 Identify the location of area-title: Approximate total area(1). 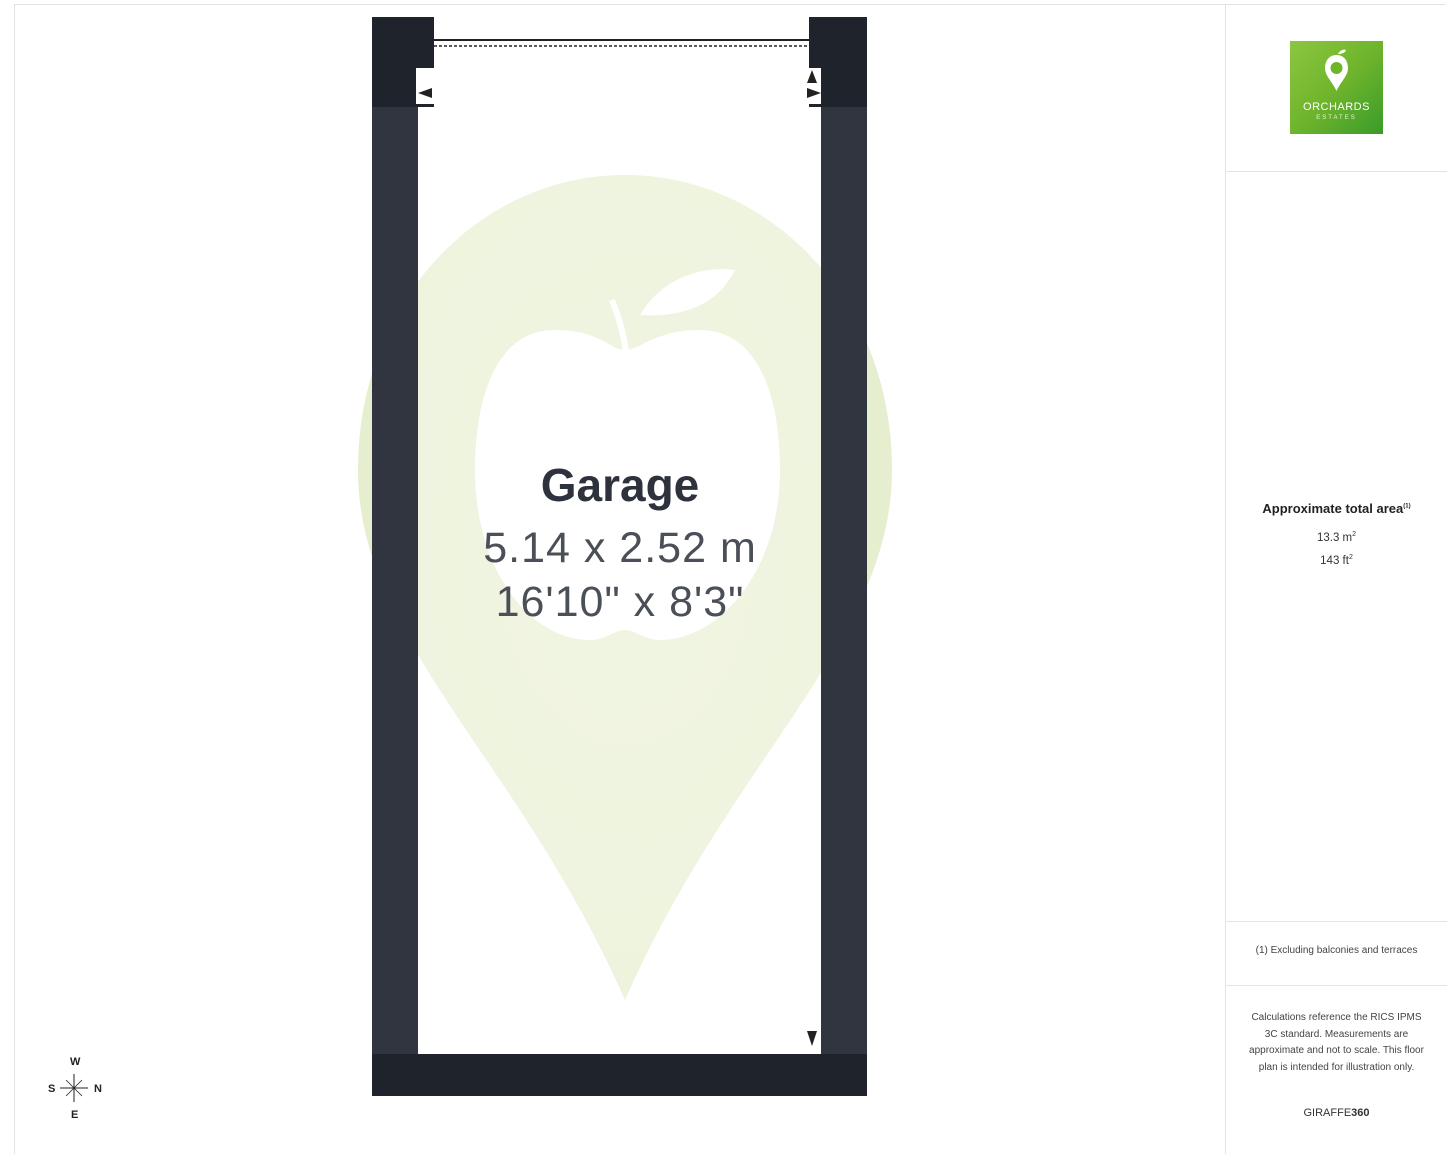
(1336, 508).